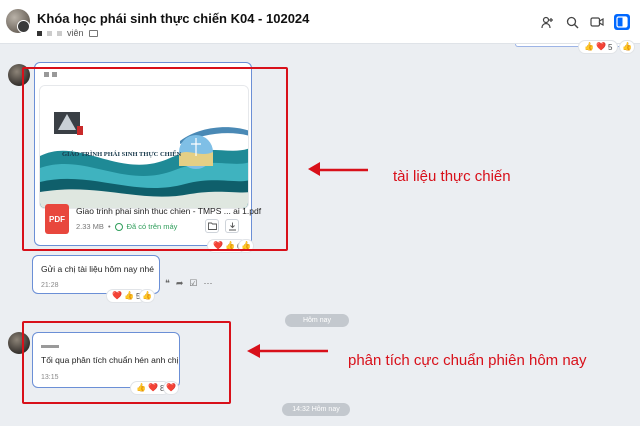  What do you see at coordinates (467, 360) in the screenshot?
I see `annotation-label: phân tích cực chuẩn phiên hôm nay` at bounding box center [467, 360].